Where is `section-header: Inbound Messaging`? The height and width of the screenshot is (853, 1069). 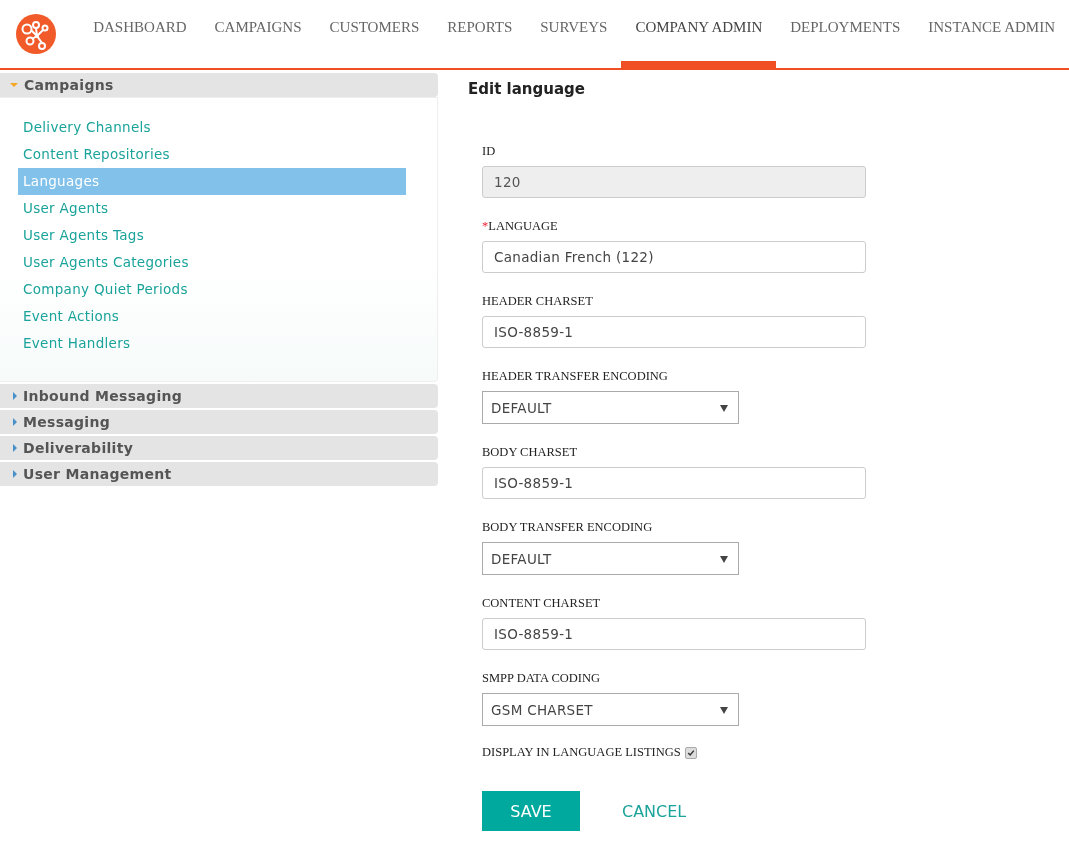
section-header: Inbound Messaging is located at coordinates (219, 396).